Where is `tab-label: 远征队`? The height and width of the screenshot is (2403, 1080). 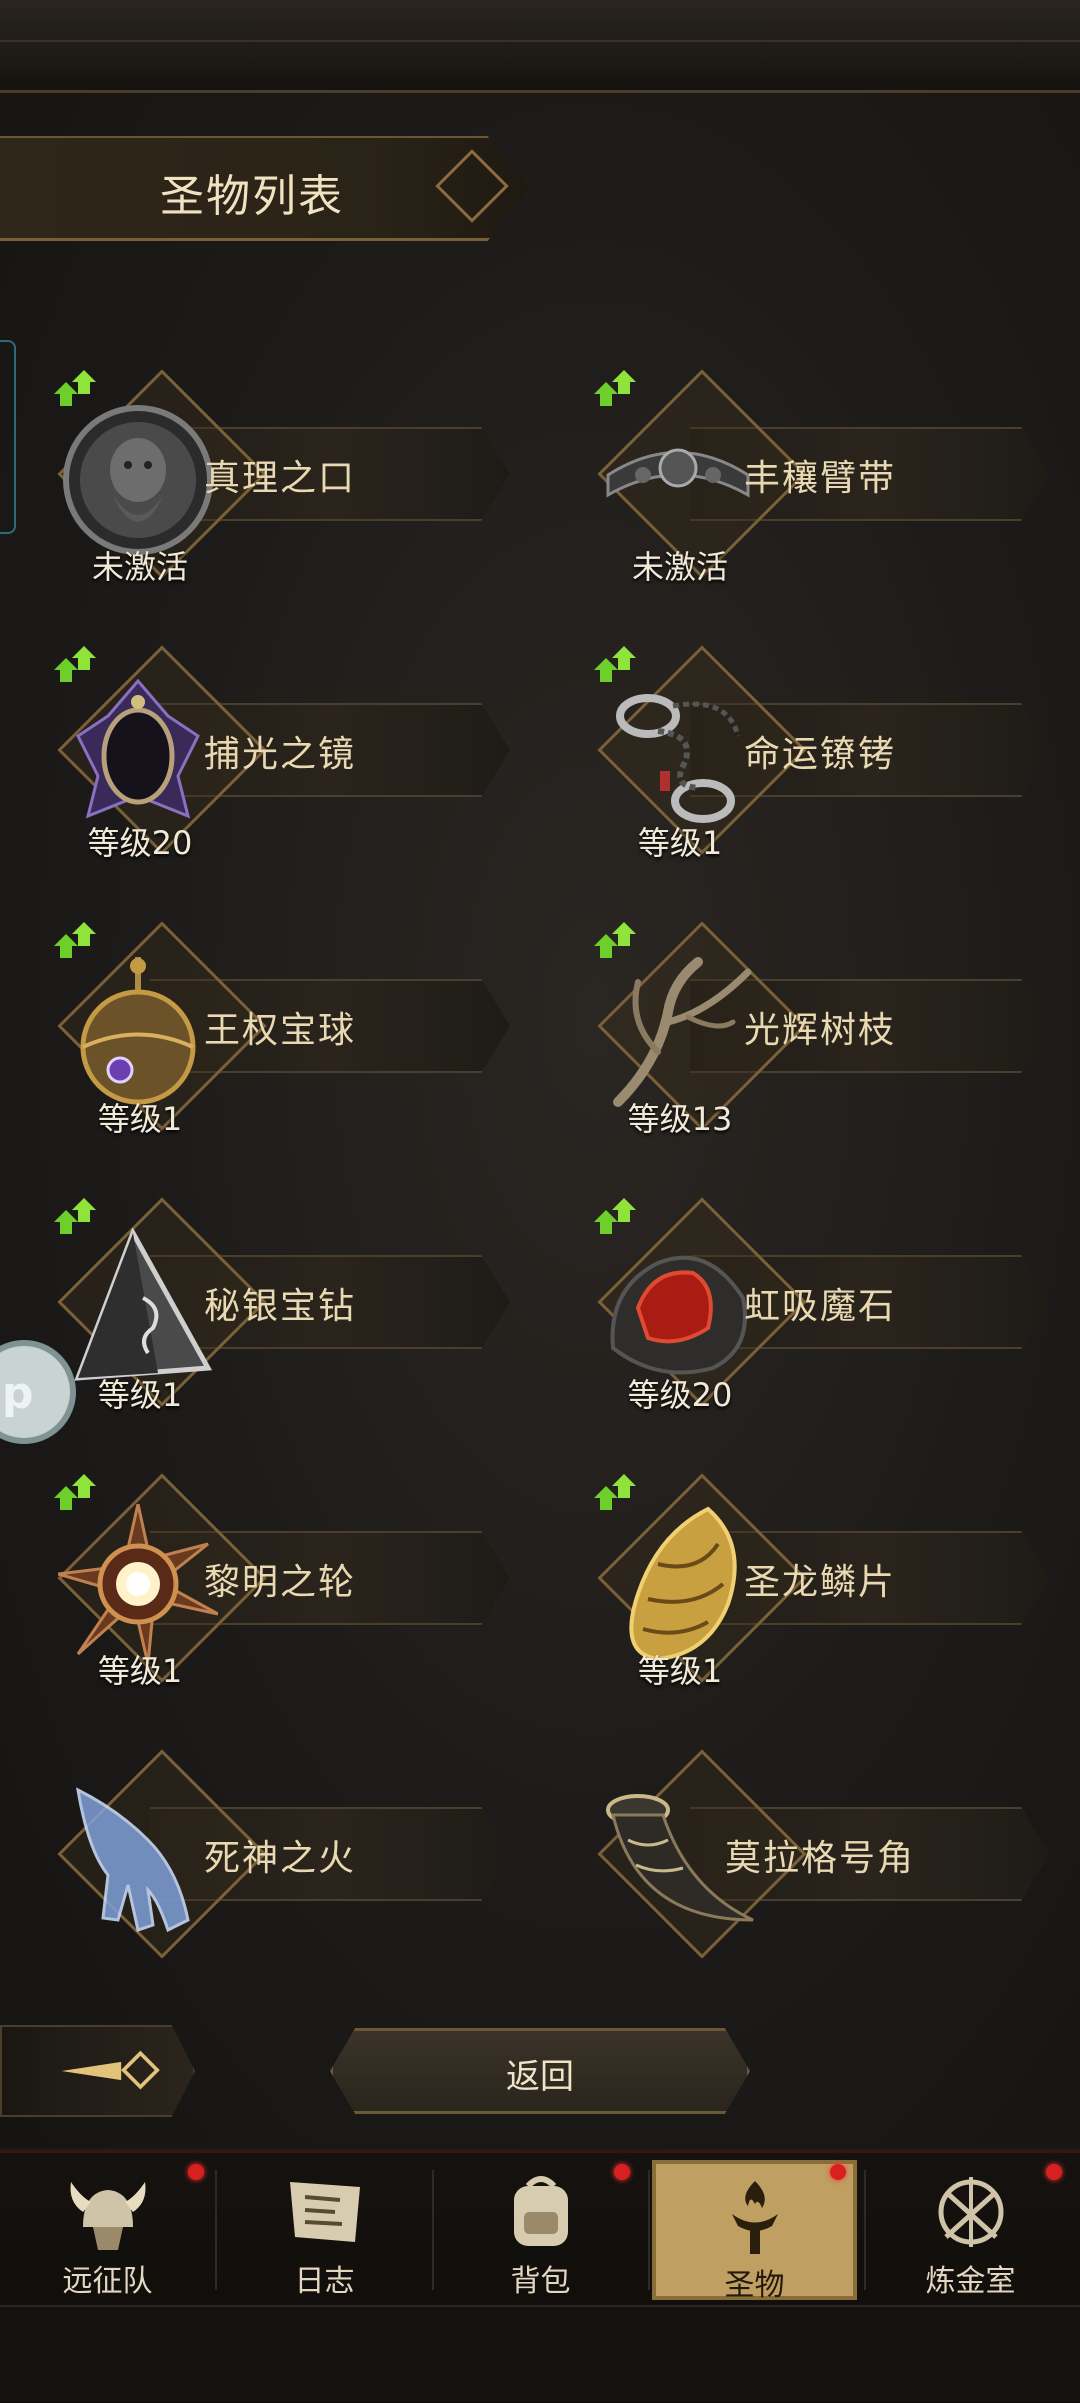 tab-label: 远征队 is located at coordinates (107, 2281).